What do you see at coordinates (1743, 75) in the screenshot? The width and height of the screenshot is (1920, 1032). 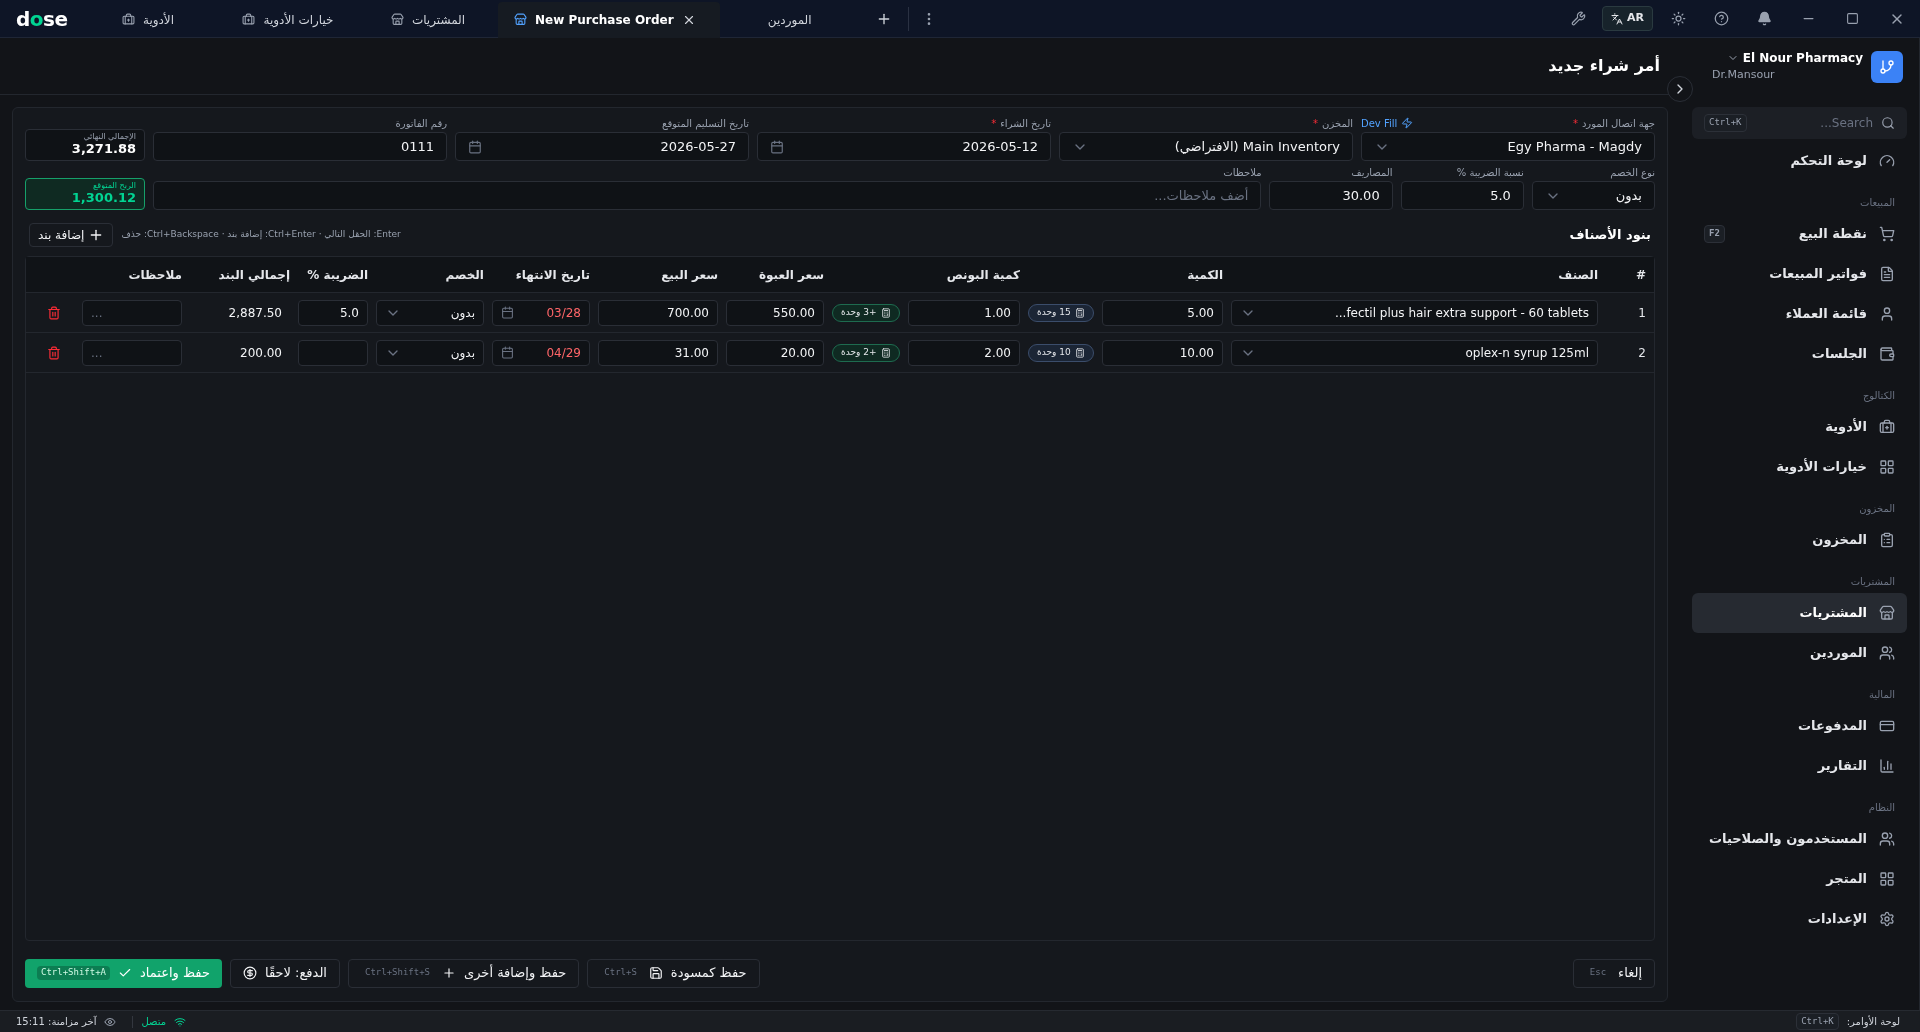 I see `user-name: Dr.Mansour` at bounding box center [1743, 75].